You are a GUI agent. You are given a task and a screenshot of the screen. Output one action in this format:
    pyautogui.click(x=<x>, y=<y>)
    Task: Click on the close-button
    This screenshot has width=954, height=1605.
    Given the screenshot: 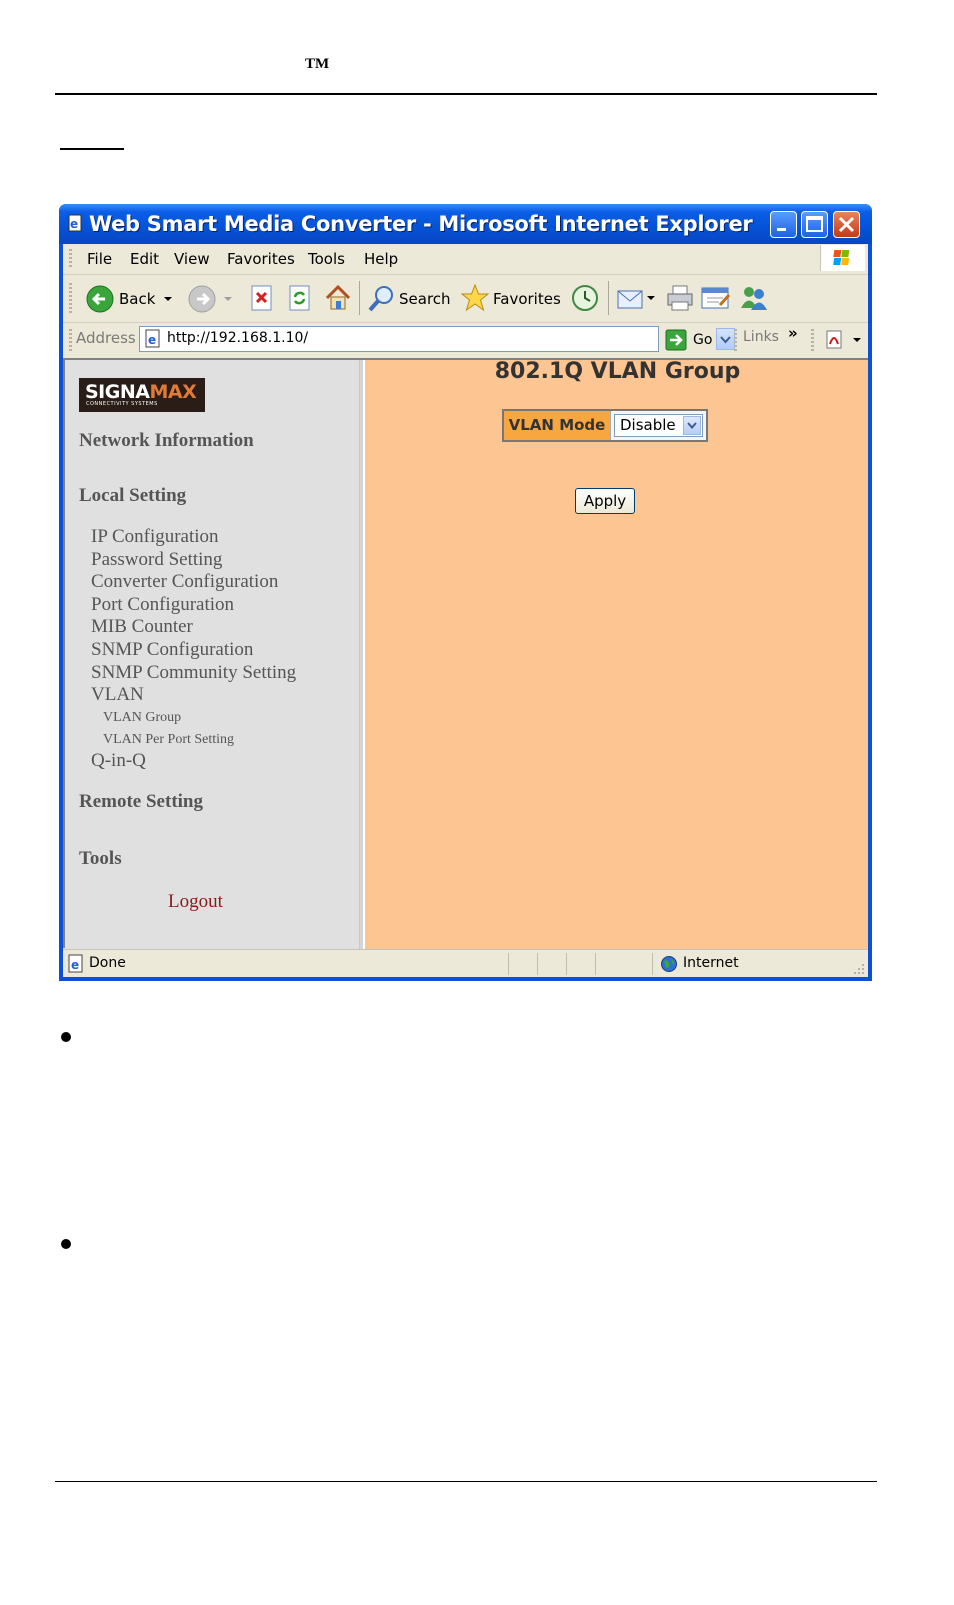 What is the action you would take?
    pyautogui.click(x=846, y=224)
    